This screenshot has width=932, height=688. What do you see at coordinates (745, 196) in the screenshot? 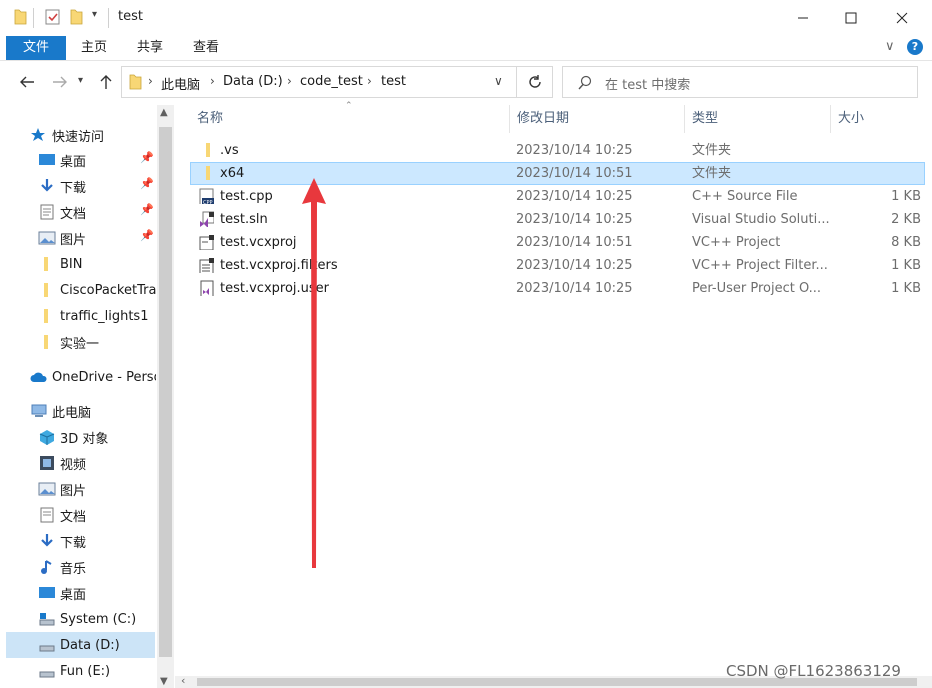
I see `file-type: C++ Source File` at bounding box center [745, 196].